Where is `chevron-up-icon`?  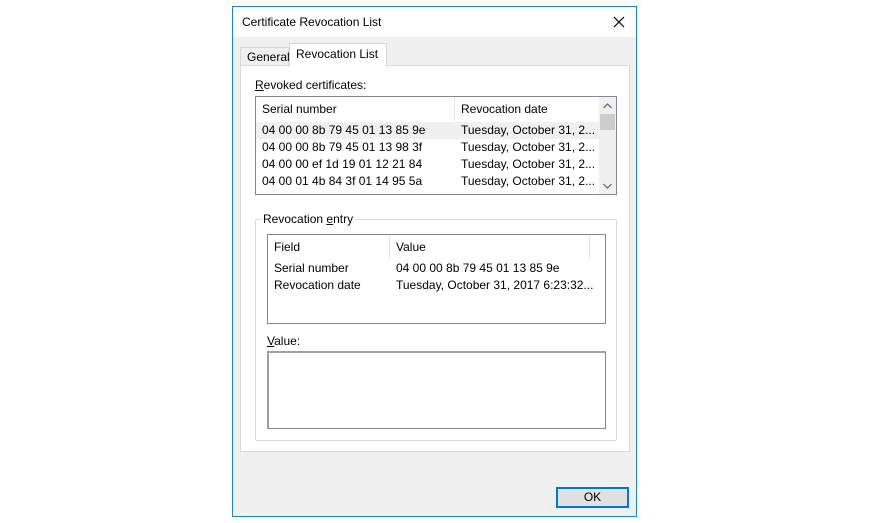
chevron-up-icon is located at coordinates (607, 105).